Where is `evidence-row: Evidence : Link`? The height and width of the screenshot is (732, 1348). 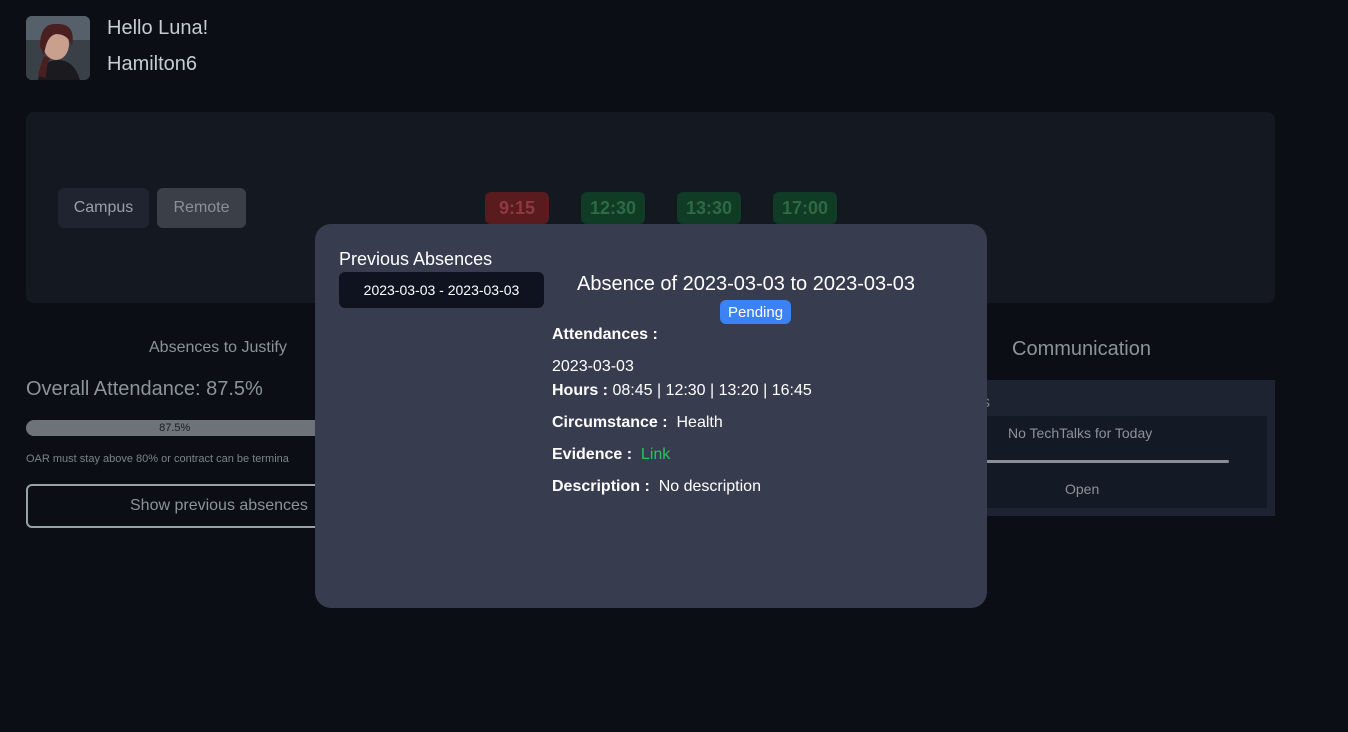
evidence-row: Evidence : Link is located at coordinates (611, 455).